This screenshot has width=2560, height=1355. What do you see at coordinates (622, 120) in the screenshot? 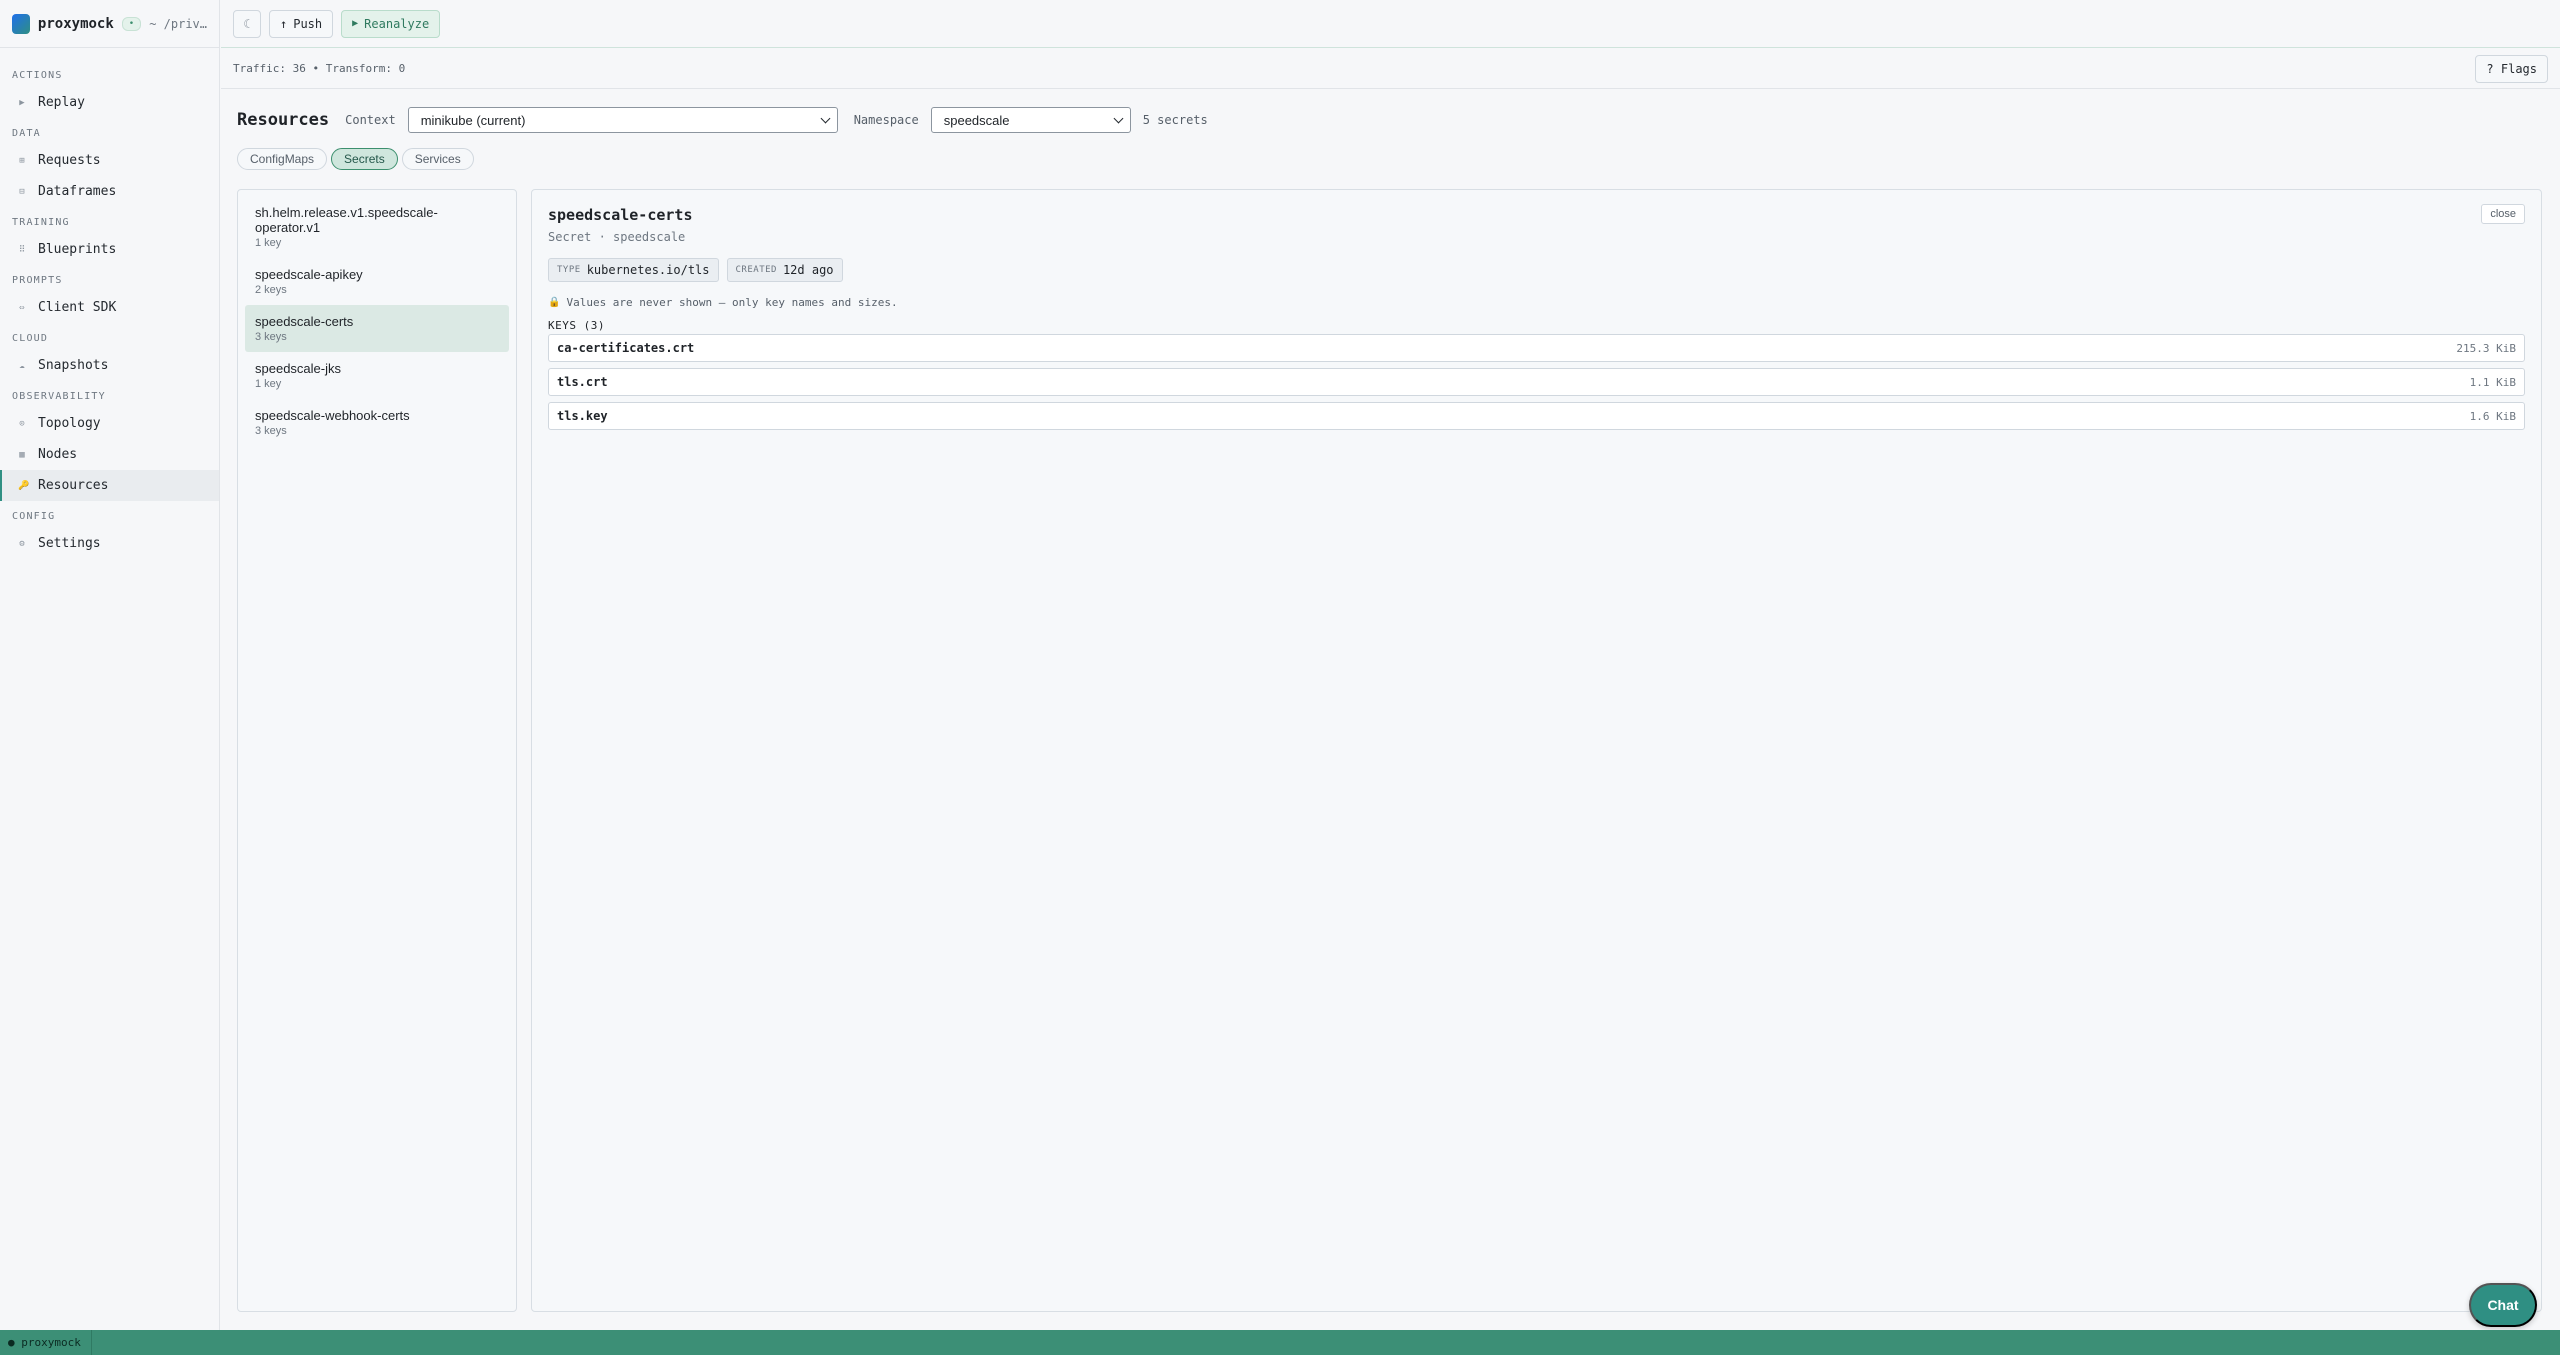
I see `context-select: minikube (current)` at bounding box center [622, 120].